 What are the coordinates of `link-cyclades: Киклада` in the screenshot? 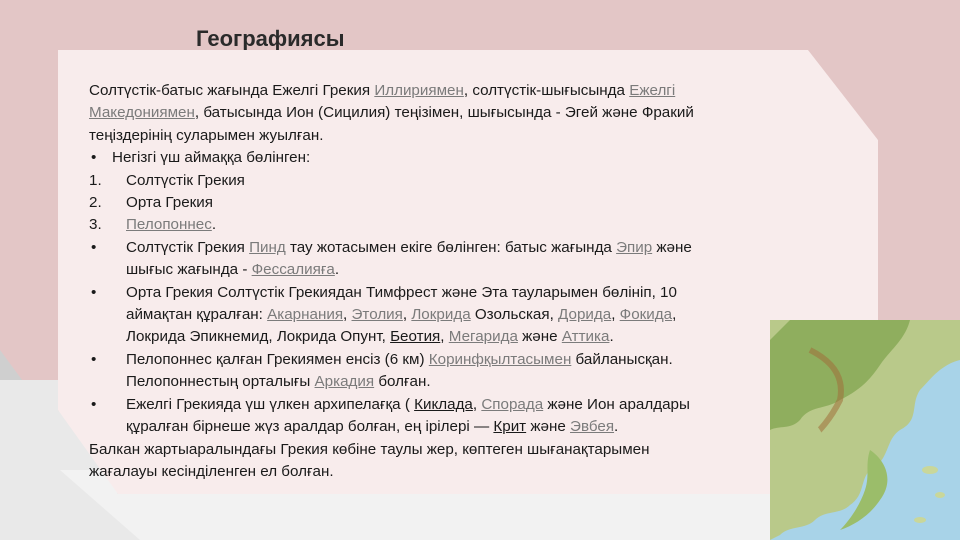 It's located at (443, 404).